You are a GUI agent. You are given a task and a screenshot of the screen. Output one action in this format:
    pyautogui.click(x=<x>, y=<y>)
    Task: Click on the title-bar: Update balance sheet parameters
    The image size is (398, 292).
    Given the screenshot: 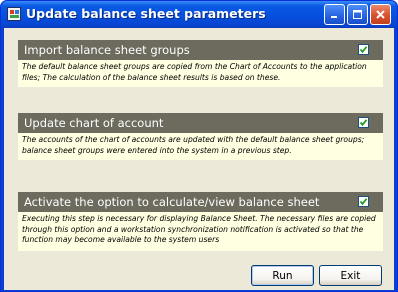 What is the action you would take?
    pyautogui.click(x=199, y=14)
    